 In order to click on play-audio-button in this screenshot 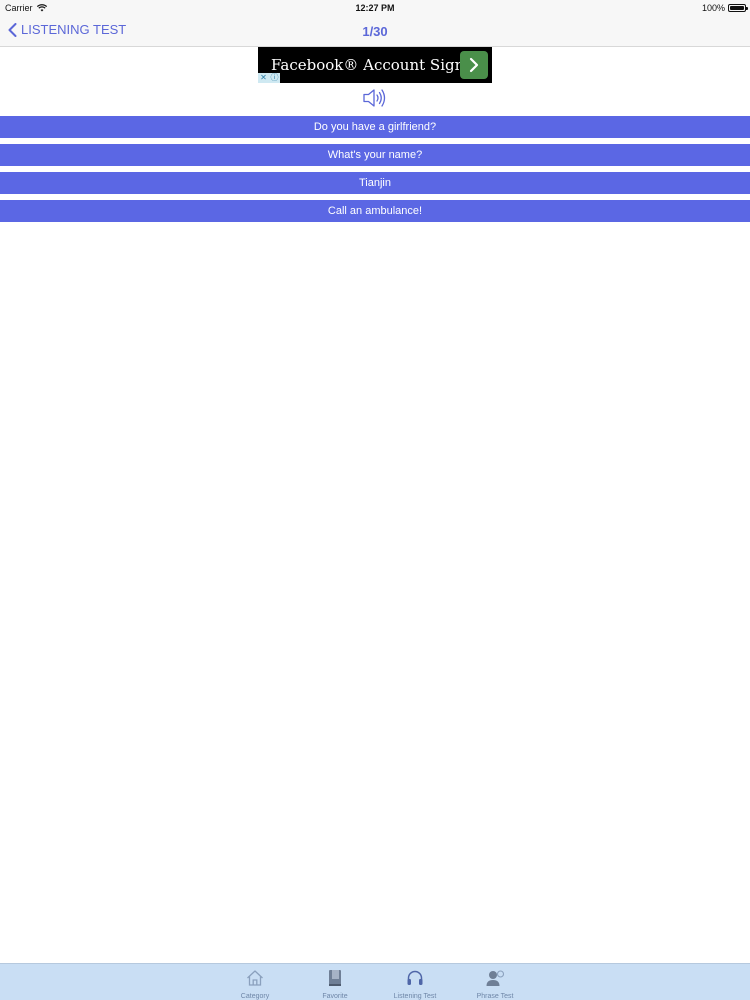, I will do `click(375, 98)`.